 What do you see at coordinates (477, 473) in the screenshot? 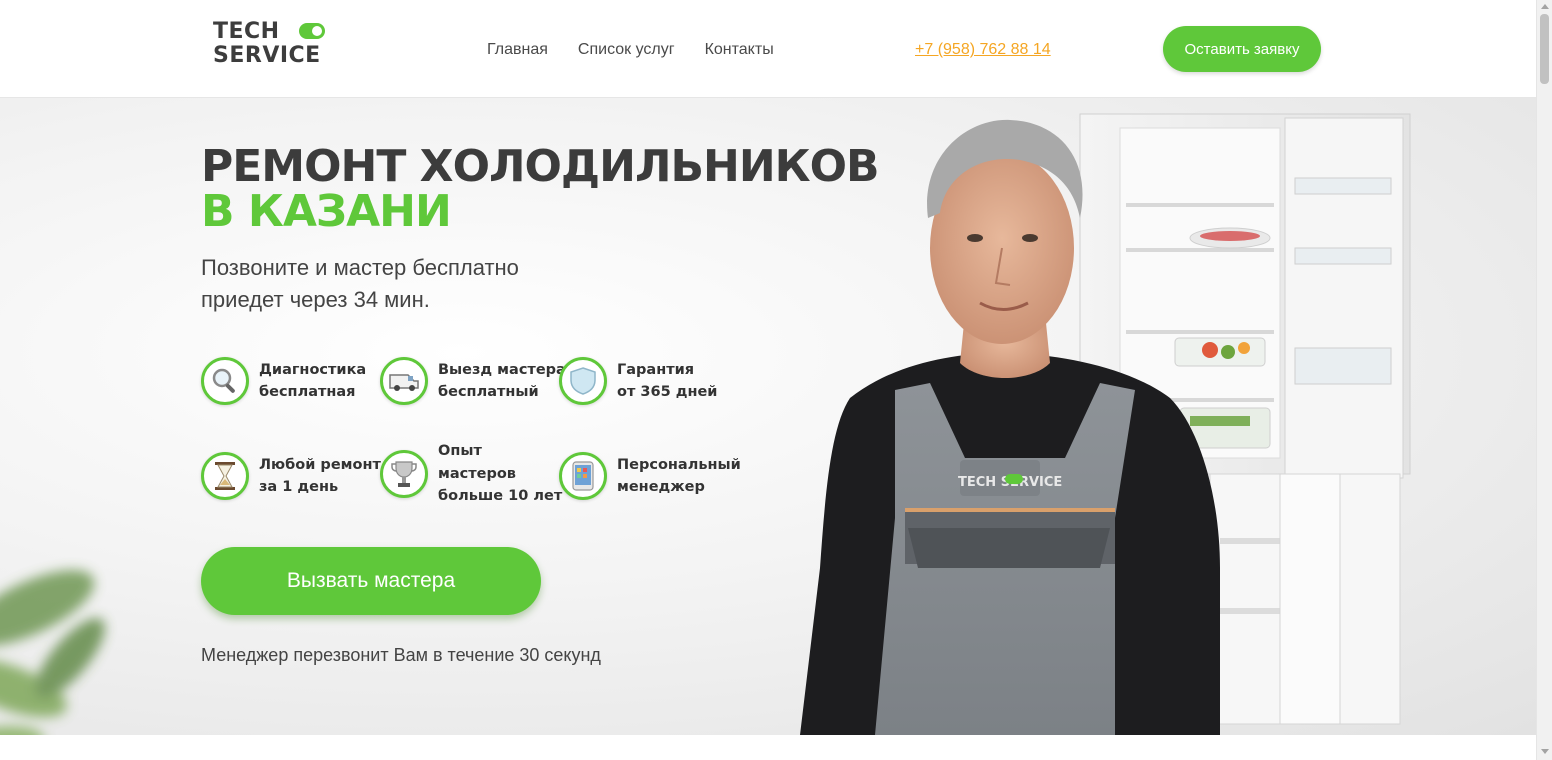
I see `feature-line: мастеров` at bounding box center [477, 473].